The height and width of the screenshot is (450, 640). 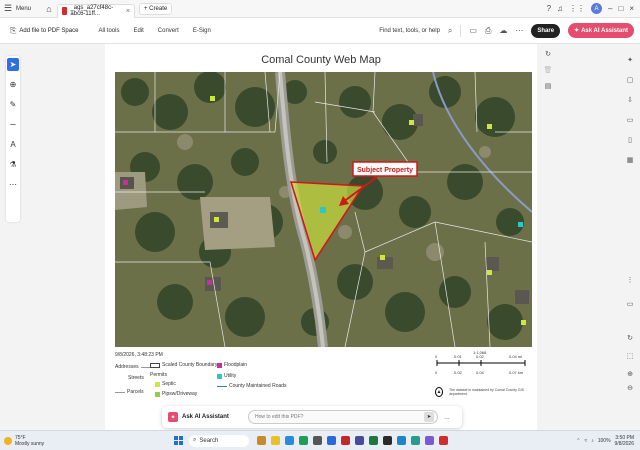 I want to click on rotate-icon: ↻, so click(x=548, y=54).